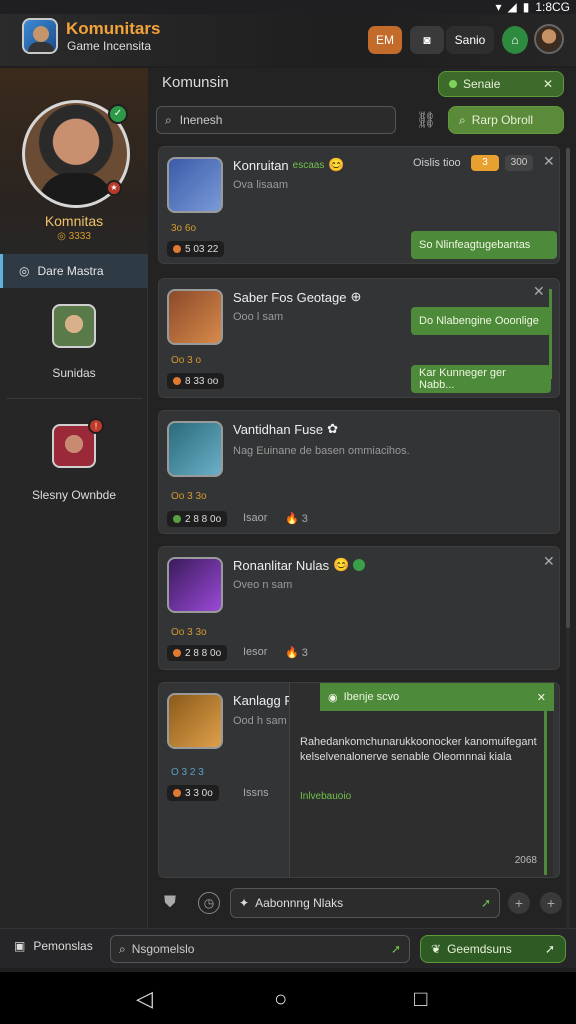 Image resolution: width=576 pixels, height=1024 pixels. Describe the element at coordinates (278, 429) in the screenshot. I see `card-title: Vantidhan Fuse` at that location.